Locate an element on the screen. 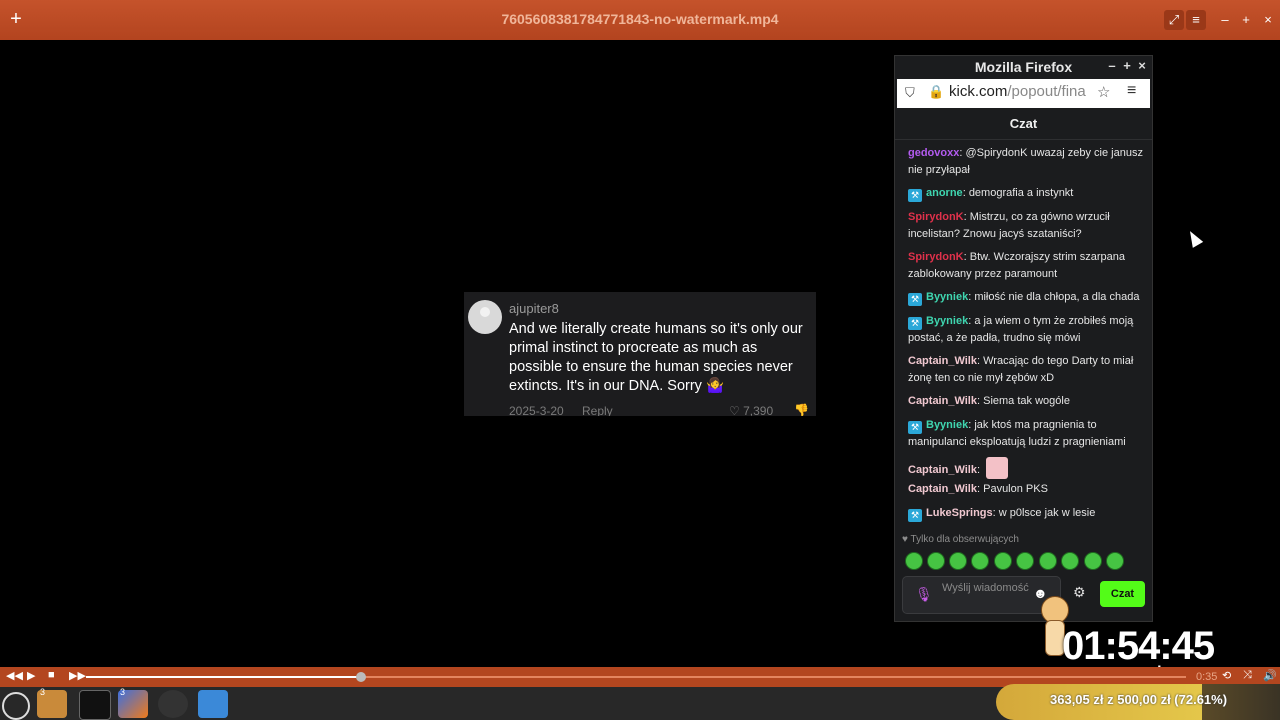 This screenshot has height=720, width=1280. chat-message: ⚒ LukeSprings: w p0lsce jak w lesie is located at coordinates (1027, 513).